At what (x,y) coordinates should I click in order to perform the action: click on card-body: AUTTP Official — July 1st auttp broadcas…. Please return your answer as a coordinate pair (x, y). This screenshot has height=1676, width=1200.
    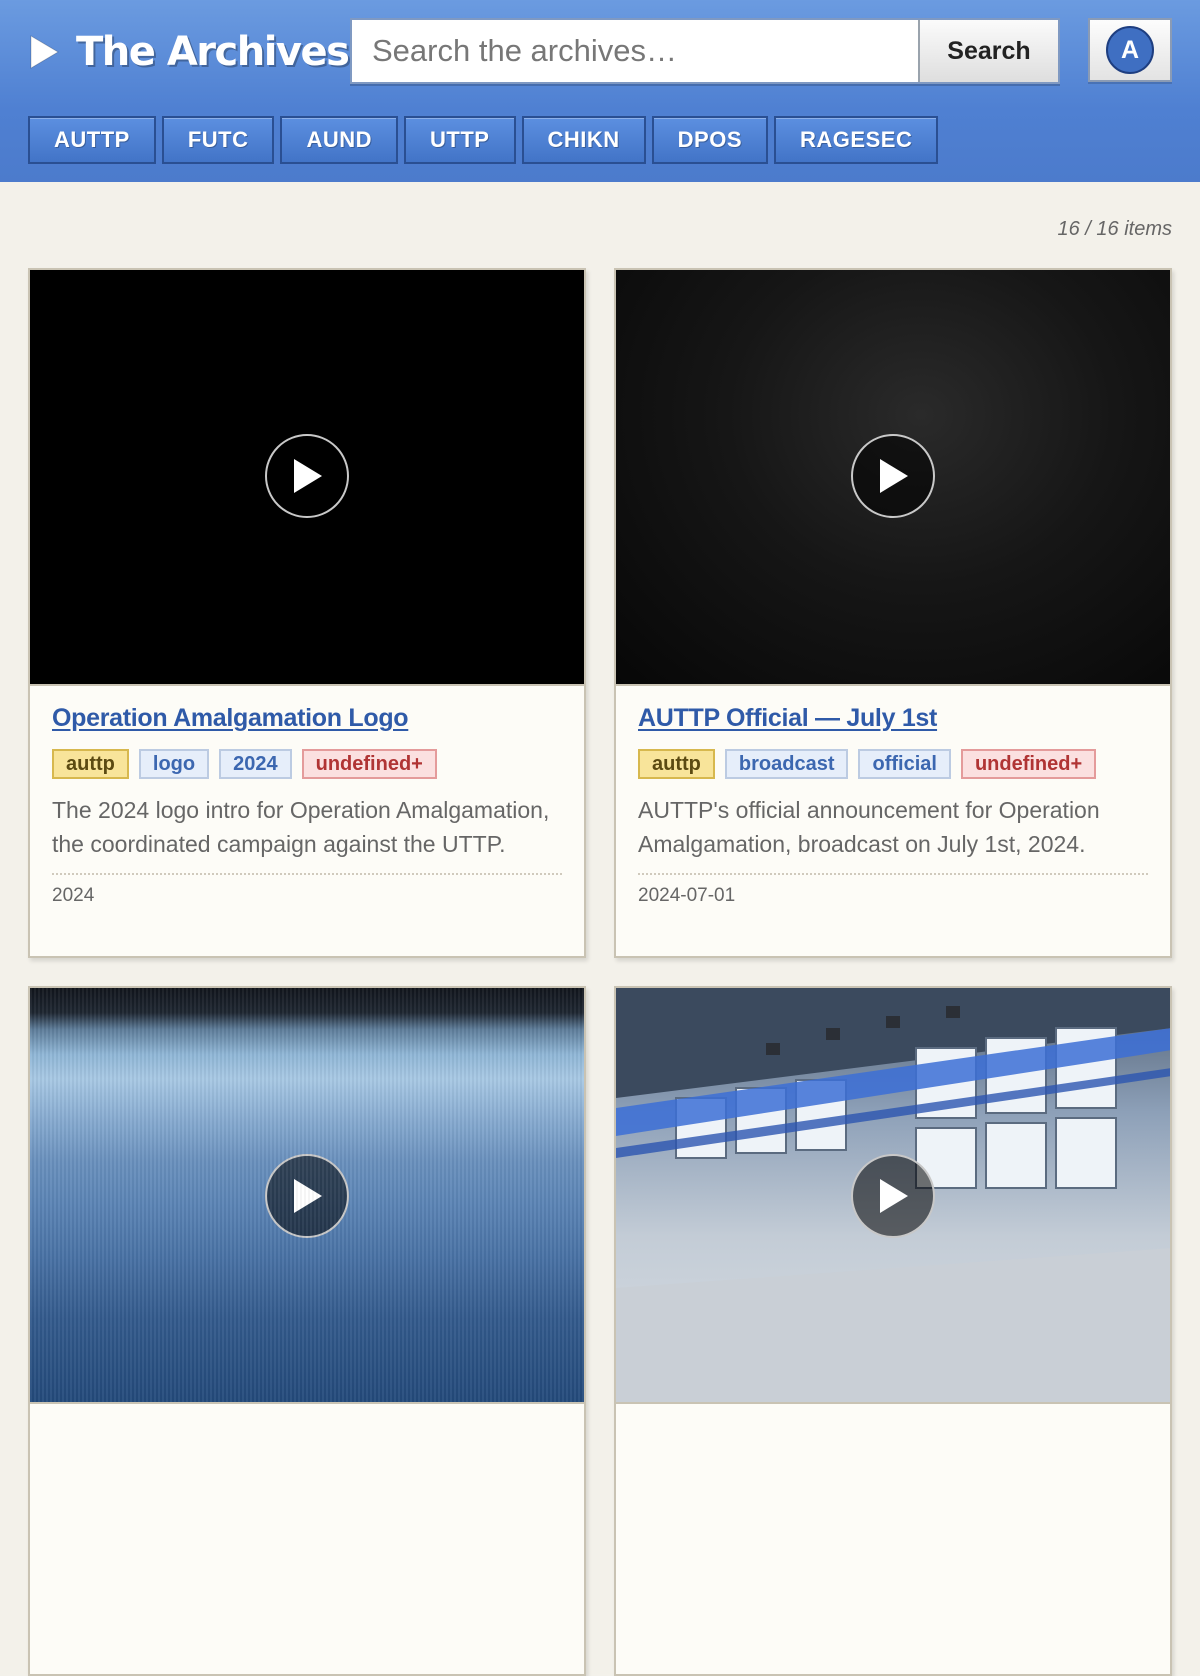
    Looking at the image, I should click on (893, 806).